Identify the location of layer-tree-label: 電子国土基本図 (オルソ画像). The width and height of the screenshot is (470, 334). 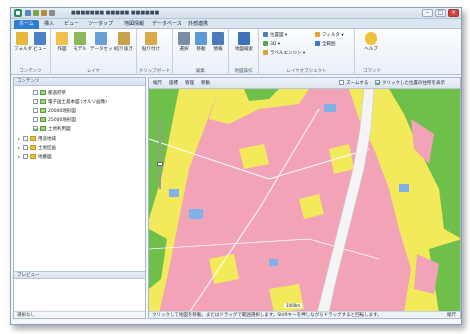
(77, 102).